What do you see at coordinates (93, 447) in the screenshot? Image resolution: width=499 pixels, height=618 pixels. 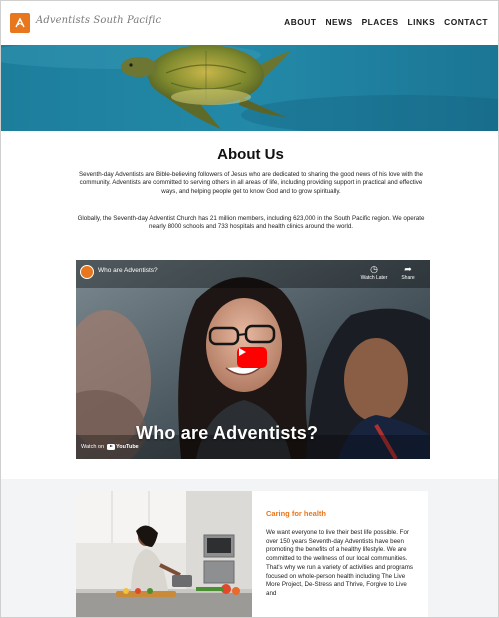 I see `watch-on-label: Watch on` at bounding box center [93, 447].